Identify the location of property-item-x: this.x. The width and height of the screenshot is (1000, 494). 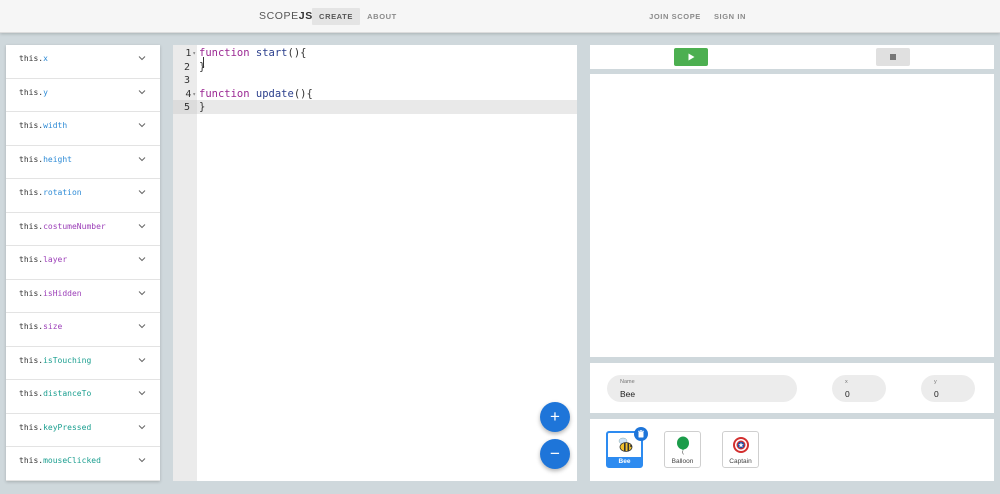
(83, 62).